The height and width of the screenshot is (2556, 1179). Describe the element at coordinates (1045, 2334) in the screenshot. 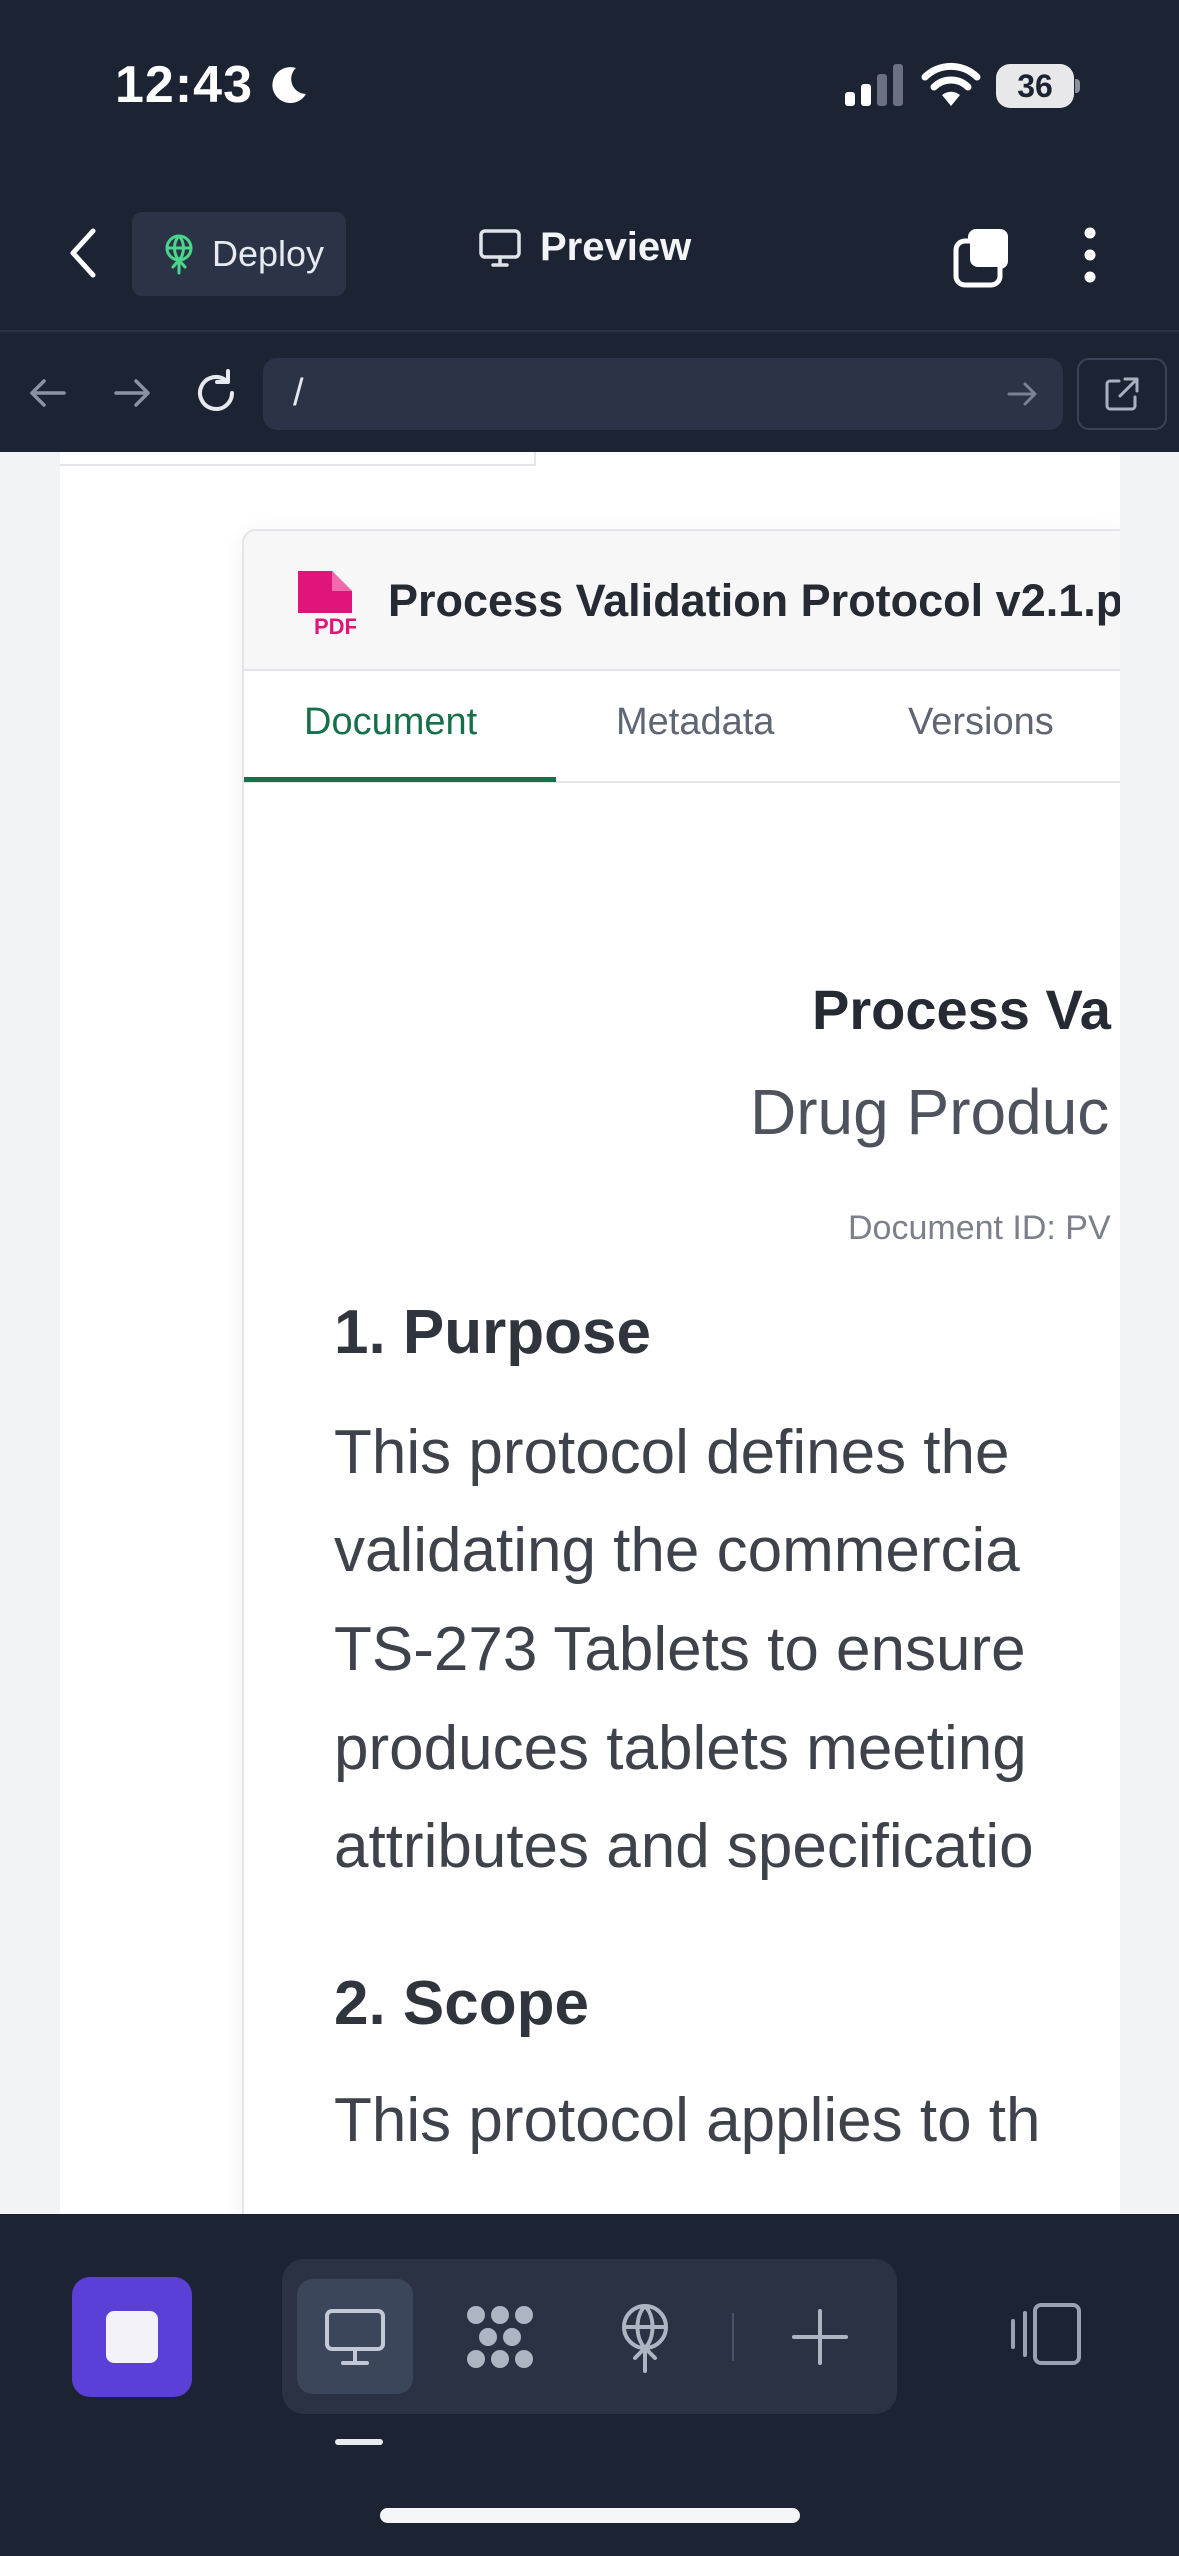

I see `side-panel-icon` at that location.